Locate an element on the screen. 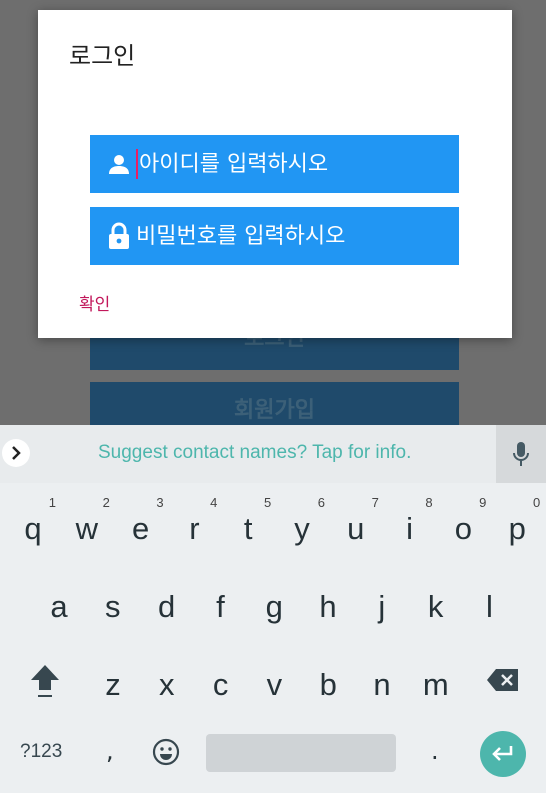  key-label: e is located at coordinates (140, 528).